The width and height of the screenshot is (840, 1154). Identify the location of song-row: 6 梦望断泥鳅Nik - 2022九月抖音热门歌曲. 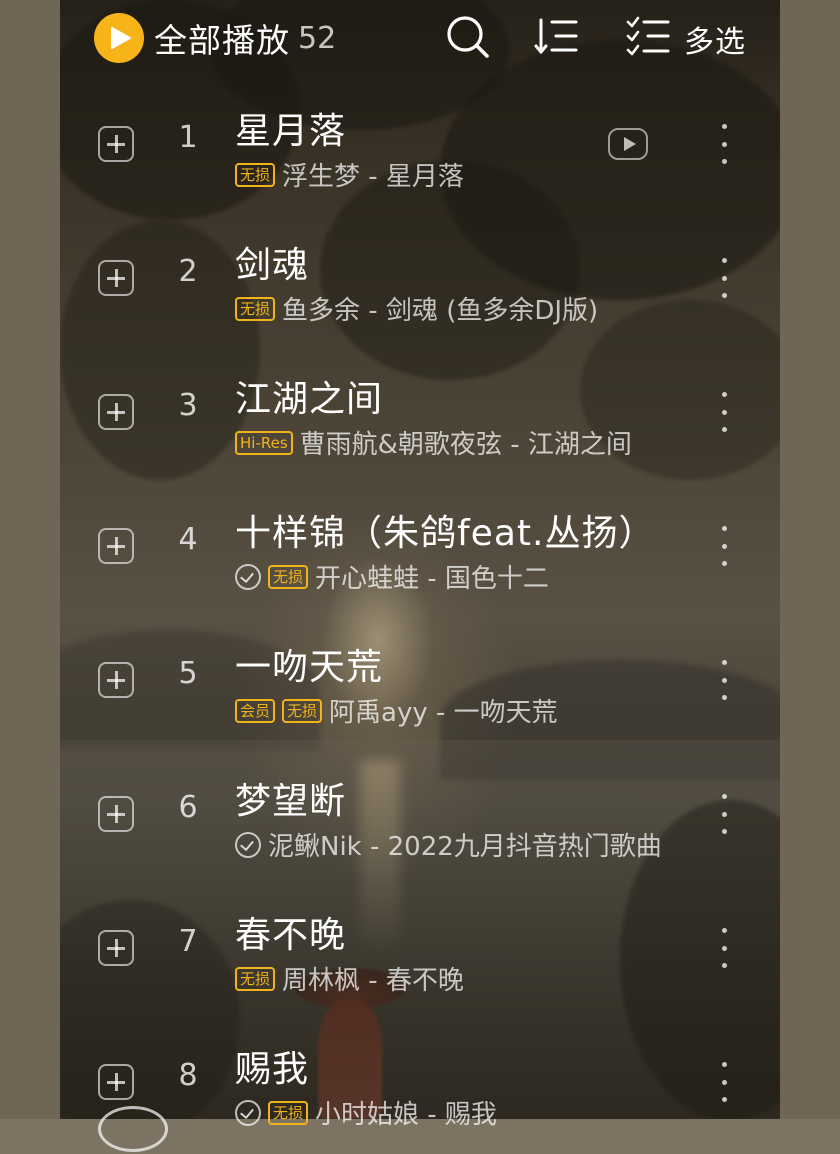
(420, 819).